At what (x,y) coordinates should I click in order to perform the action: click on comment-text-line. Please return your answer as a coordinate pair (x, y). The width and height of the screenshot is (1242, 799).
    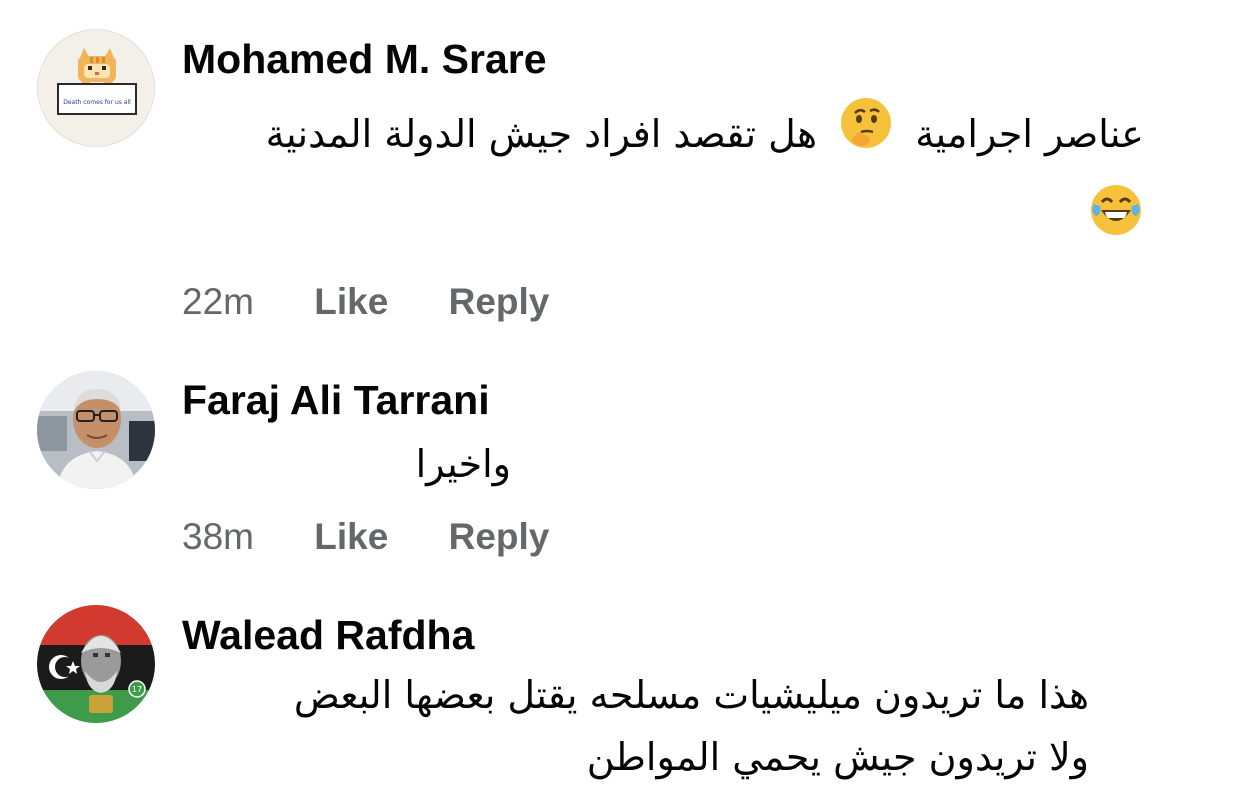
    Looking at the image, I should click on (705, 222).